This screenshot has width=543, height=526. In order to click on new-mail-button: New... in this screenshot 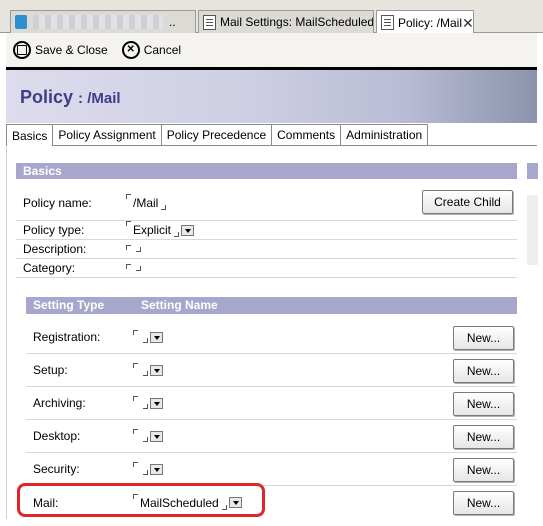, I will do `click(483, 503)`.